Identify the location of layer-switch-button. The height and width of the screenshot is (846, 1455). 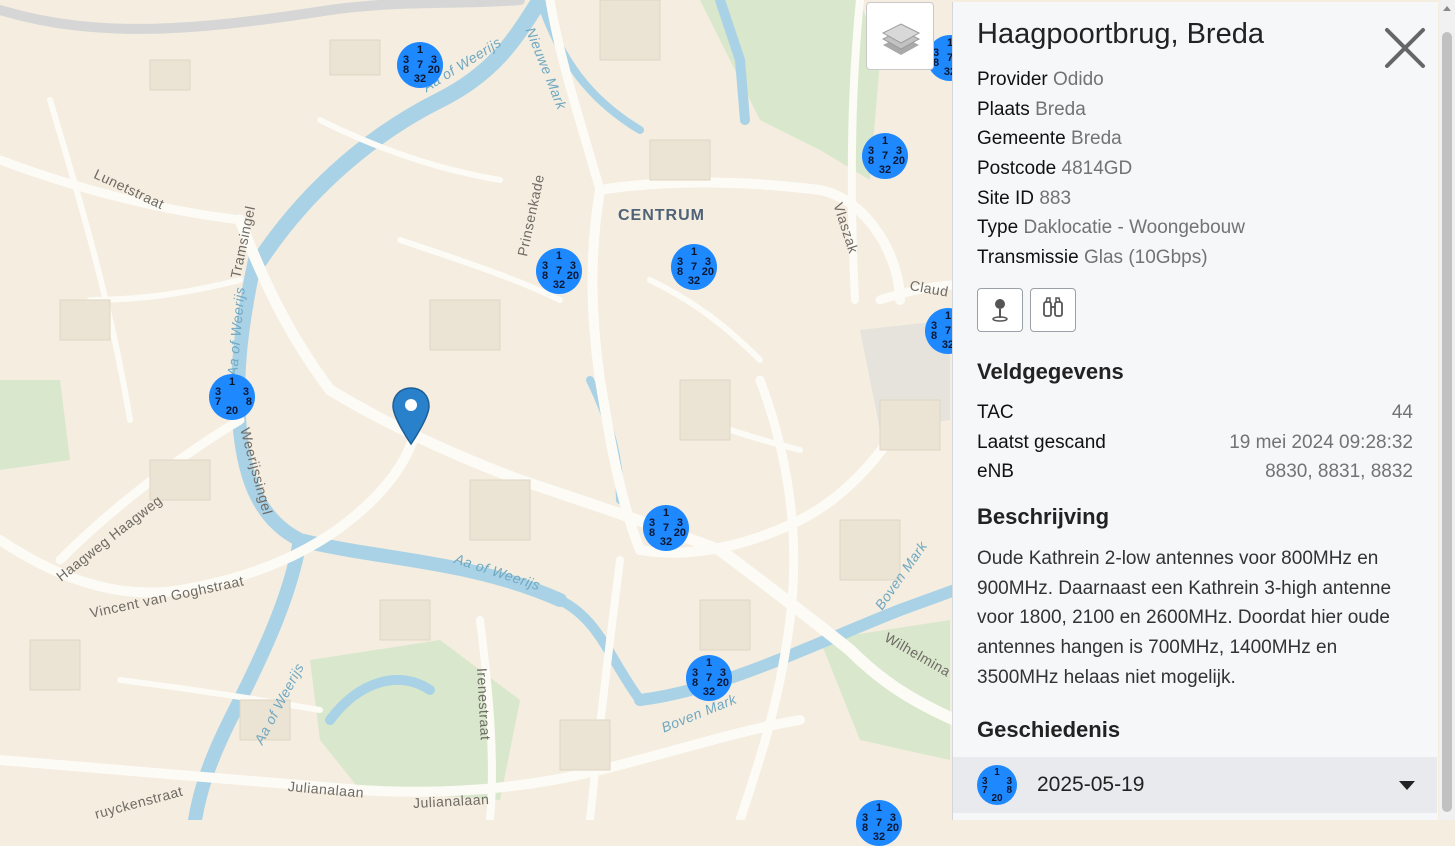
(900, 36).